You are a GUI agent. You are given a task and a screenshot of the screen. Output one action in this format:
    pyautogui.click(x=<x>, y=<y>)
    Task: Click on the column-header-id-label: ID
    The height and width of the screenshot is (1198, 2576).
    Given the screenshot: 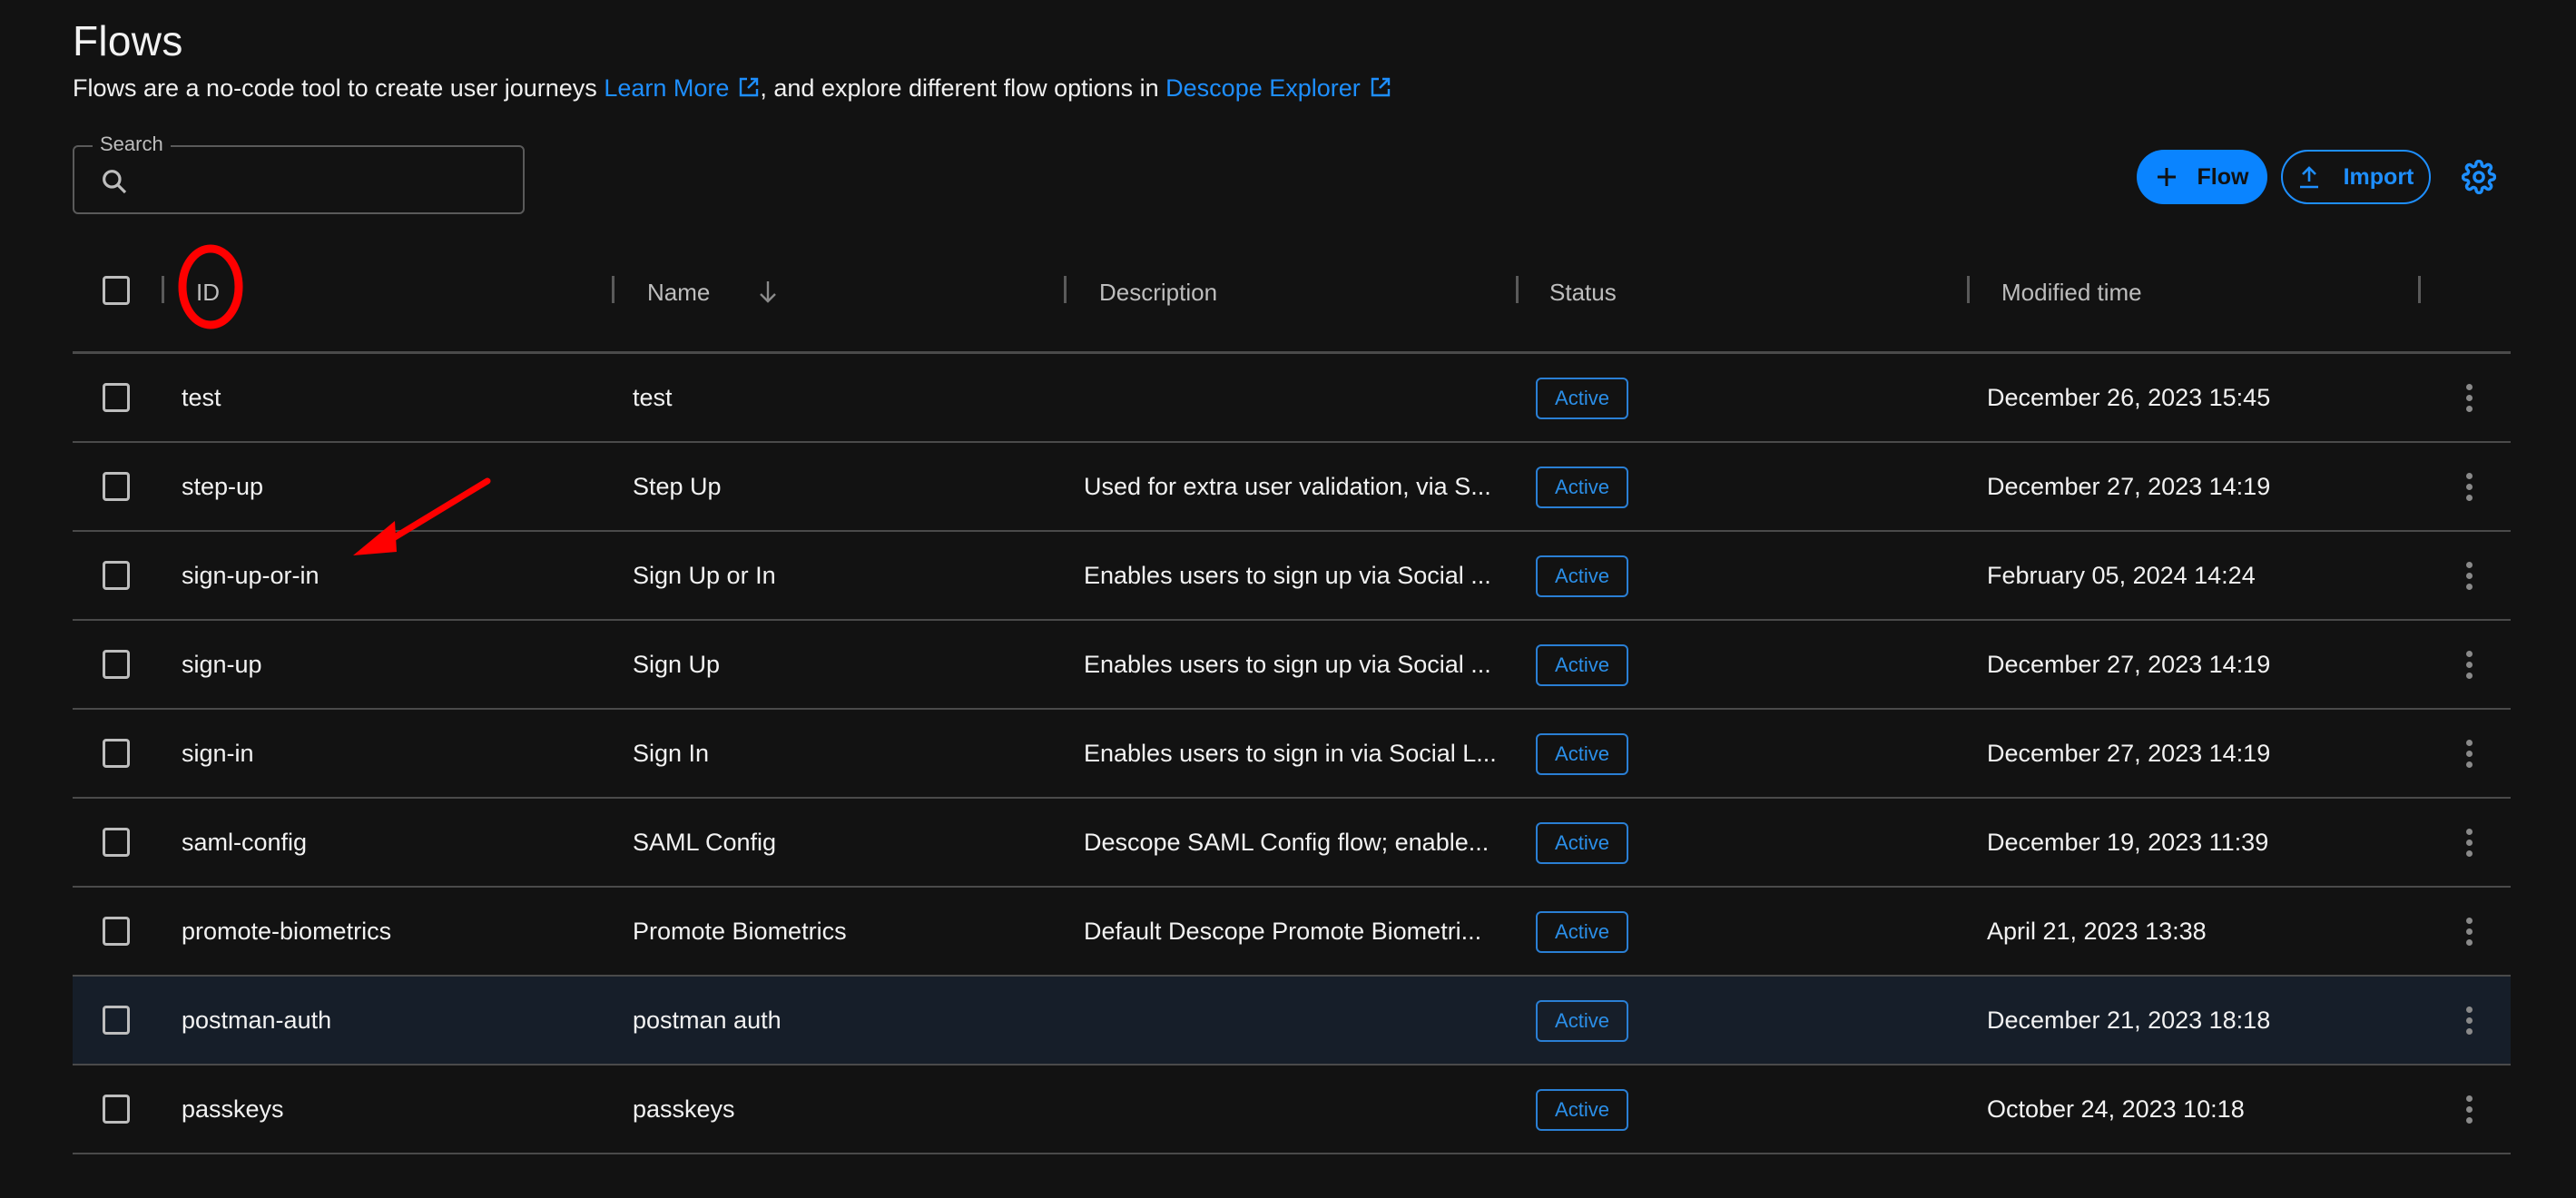 What is the action you would take?
    pyautogui.click(x=208, y=292)
    